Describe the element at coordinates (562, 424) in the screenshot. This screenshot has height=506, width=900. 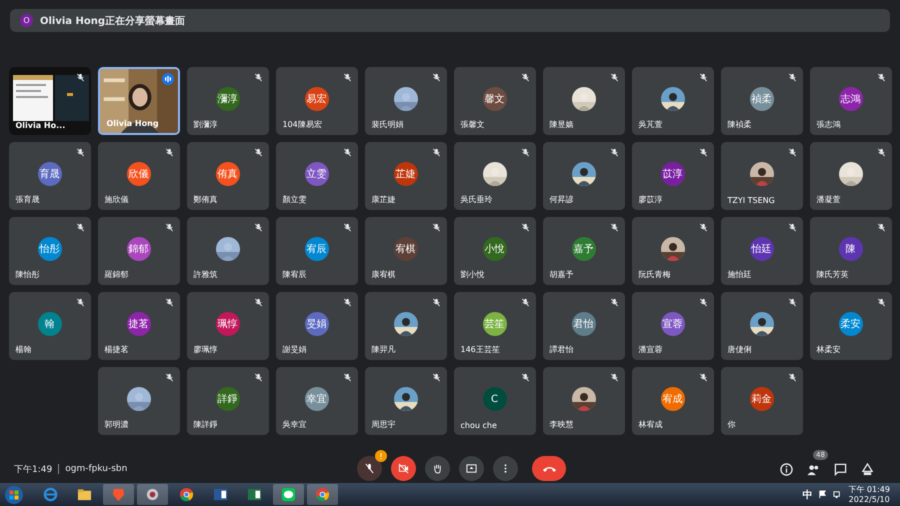
I see `participant-name: 李映慧` at that location.